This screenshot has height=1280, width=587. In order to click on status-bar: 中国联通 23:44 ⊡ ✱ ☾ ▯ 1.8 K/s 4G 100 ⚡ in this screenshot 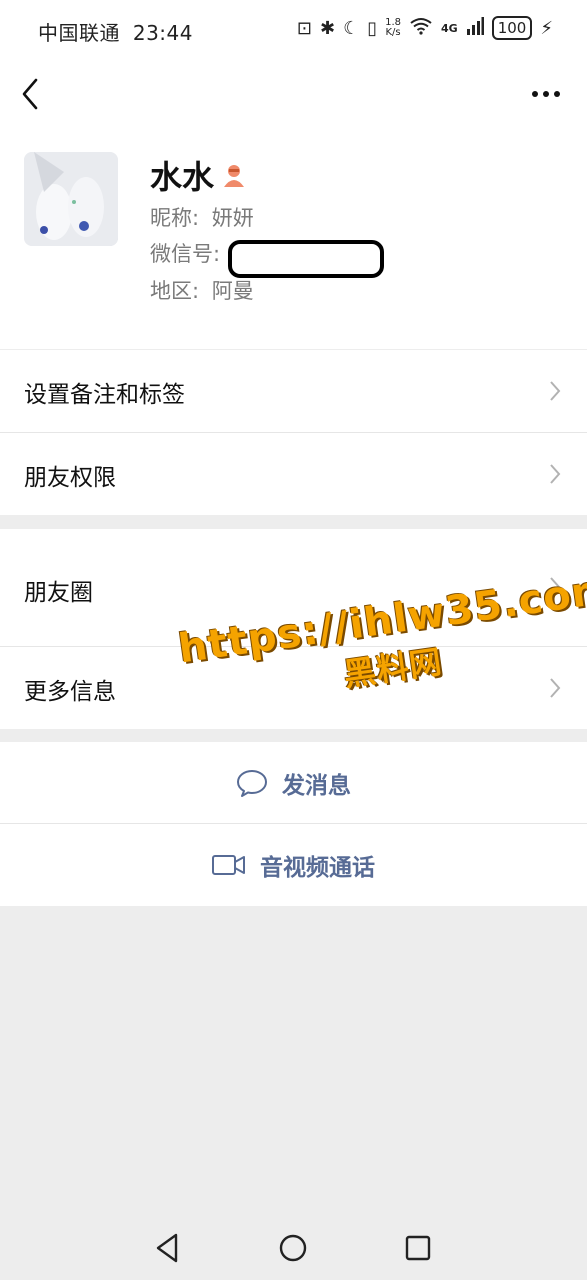, I will do `click(293, 29)`.